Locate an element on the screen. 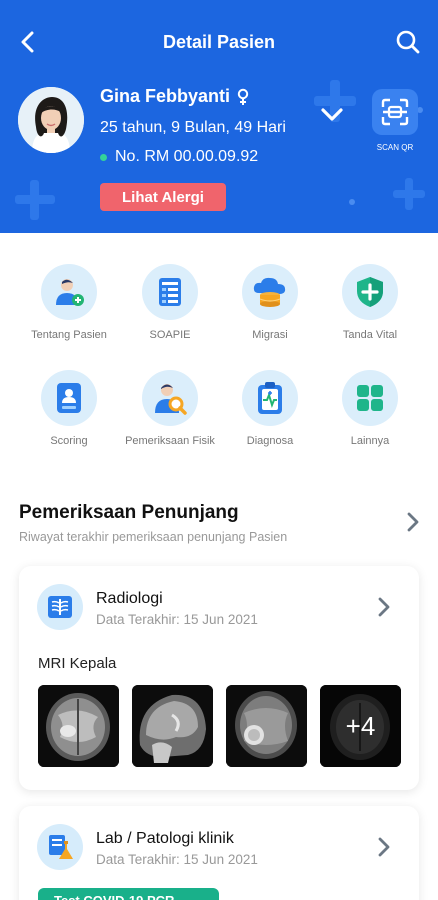  menu-item-pemeriksaan-fisik: Pemeriksaan Fisik is located at coordinates (170, 409).